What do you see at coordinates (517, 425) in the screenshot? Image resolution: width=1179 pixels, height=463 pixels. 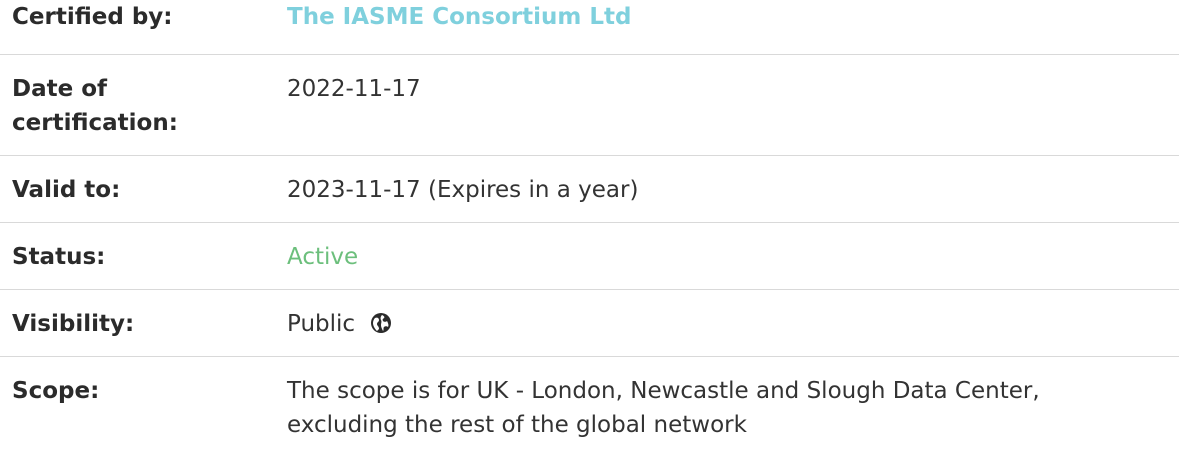 I see `scope-line2: excluding the rest of the global network` at bounding box center [517, 425].